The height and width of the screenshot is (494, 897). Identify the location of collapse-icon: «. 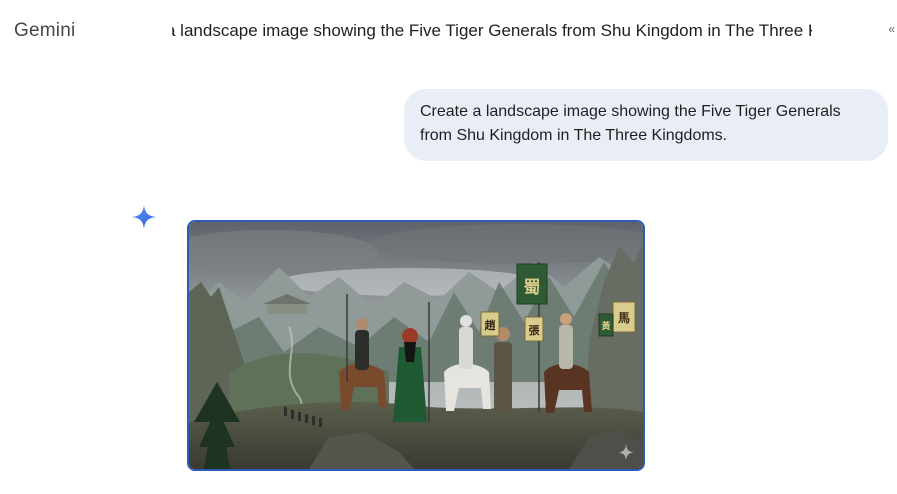
(891, 29).